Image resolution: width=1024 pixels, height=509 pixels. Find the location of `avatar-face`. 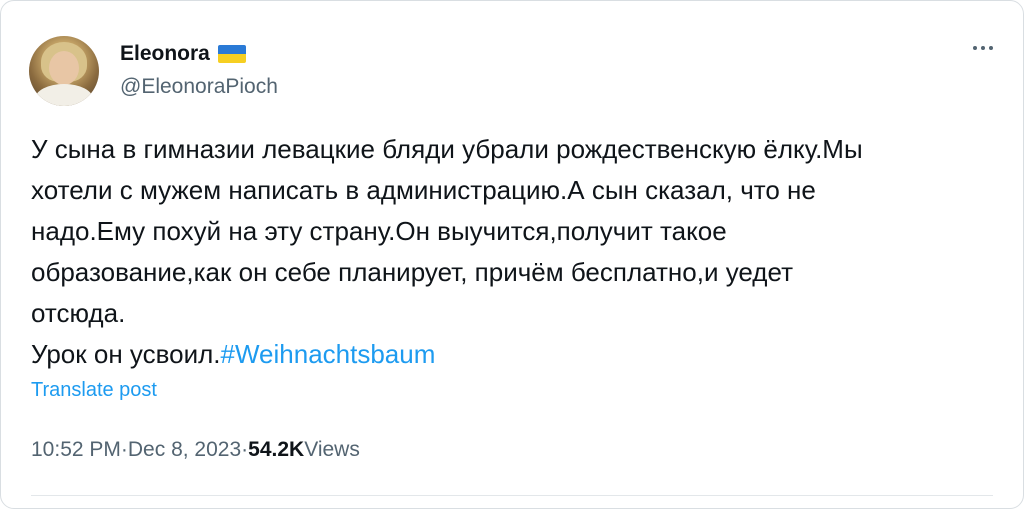

avatar-face is located at coordinates (64, 68).